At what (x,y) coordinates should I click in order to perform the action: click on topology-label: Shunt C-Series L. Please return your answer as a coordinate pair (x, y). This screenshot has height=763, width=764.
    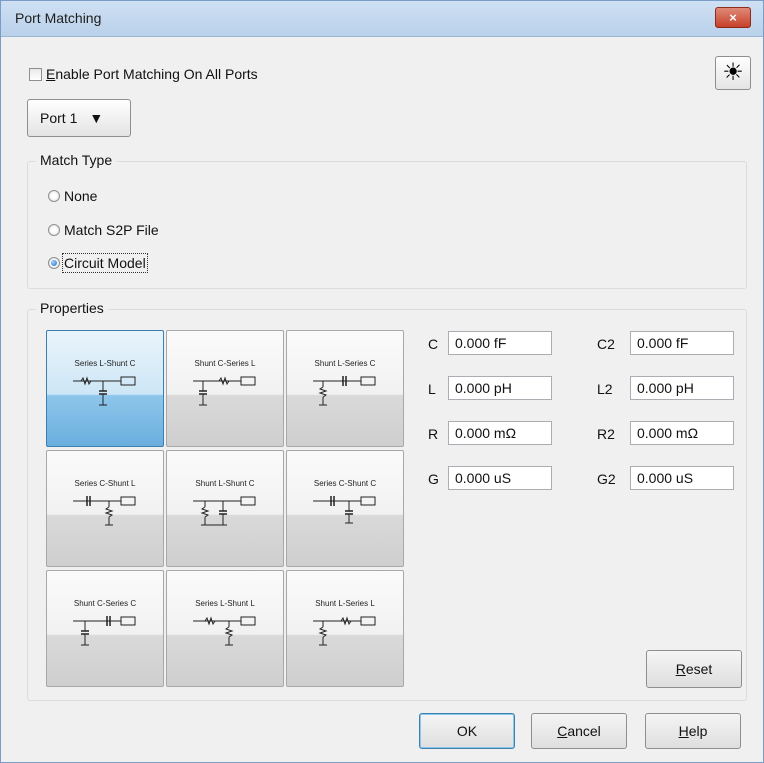
    Looking at the image, I should click on (225, 363).